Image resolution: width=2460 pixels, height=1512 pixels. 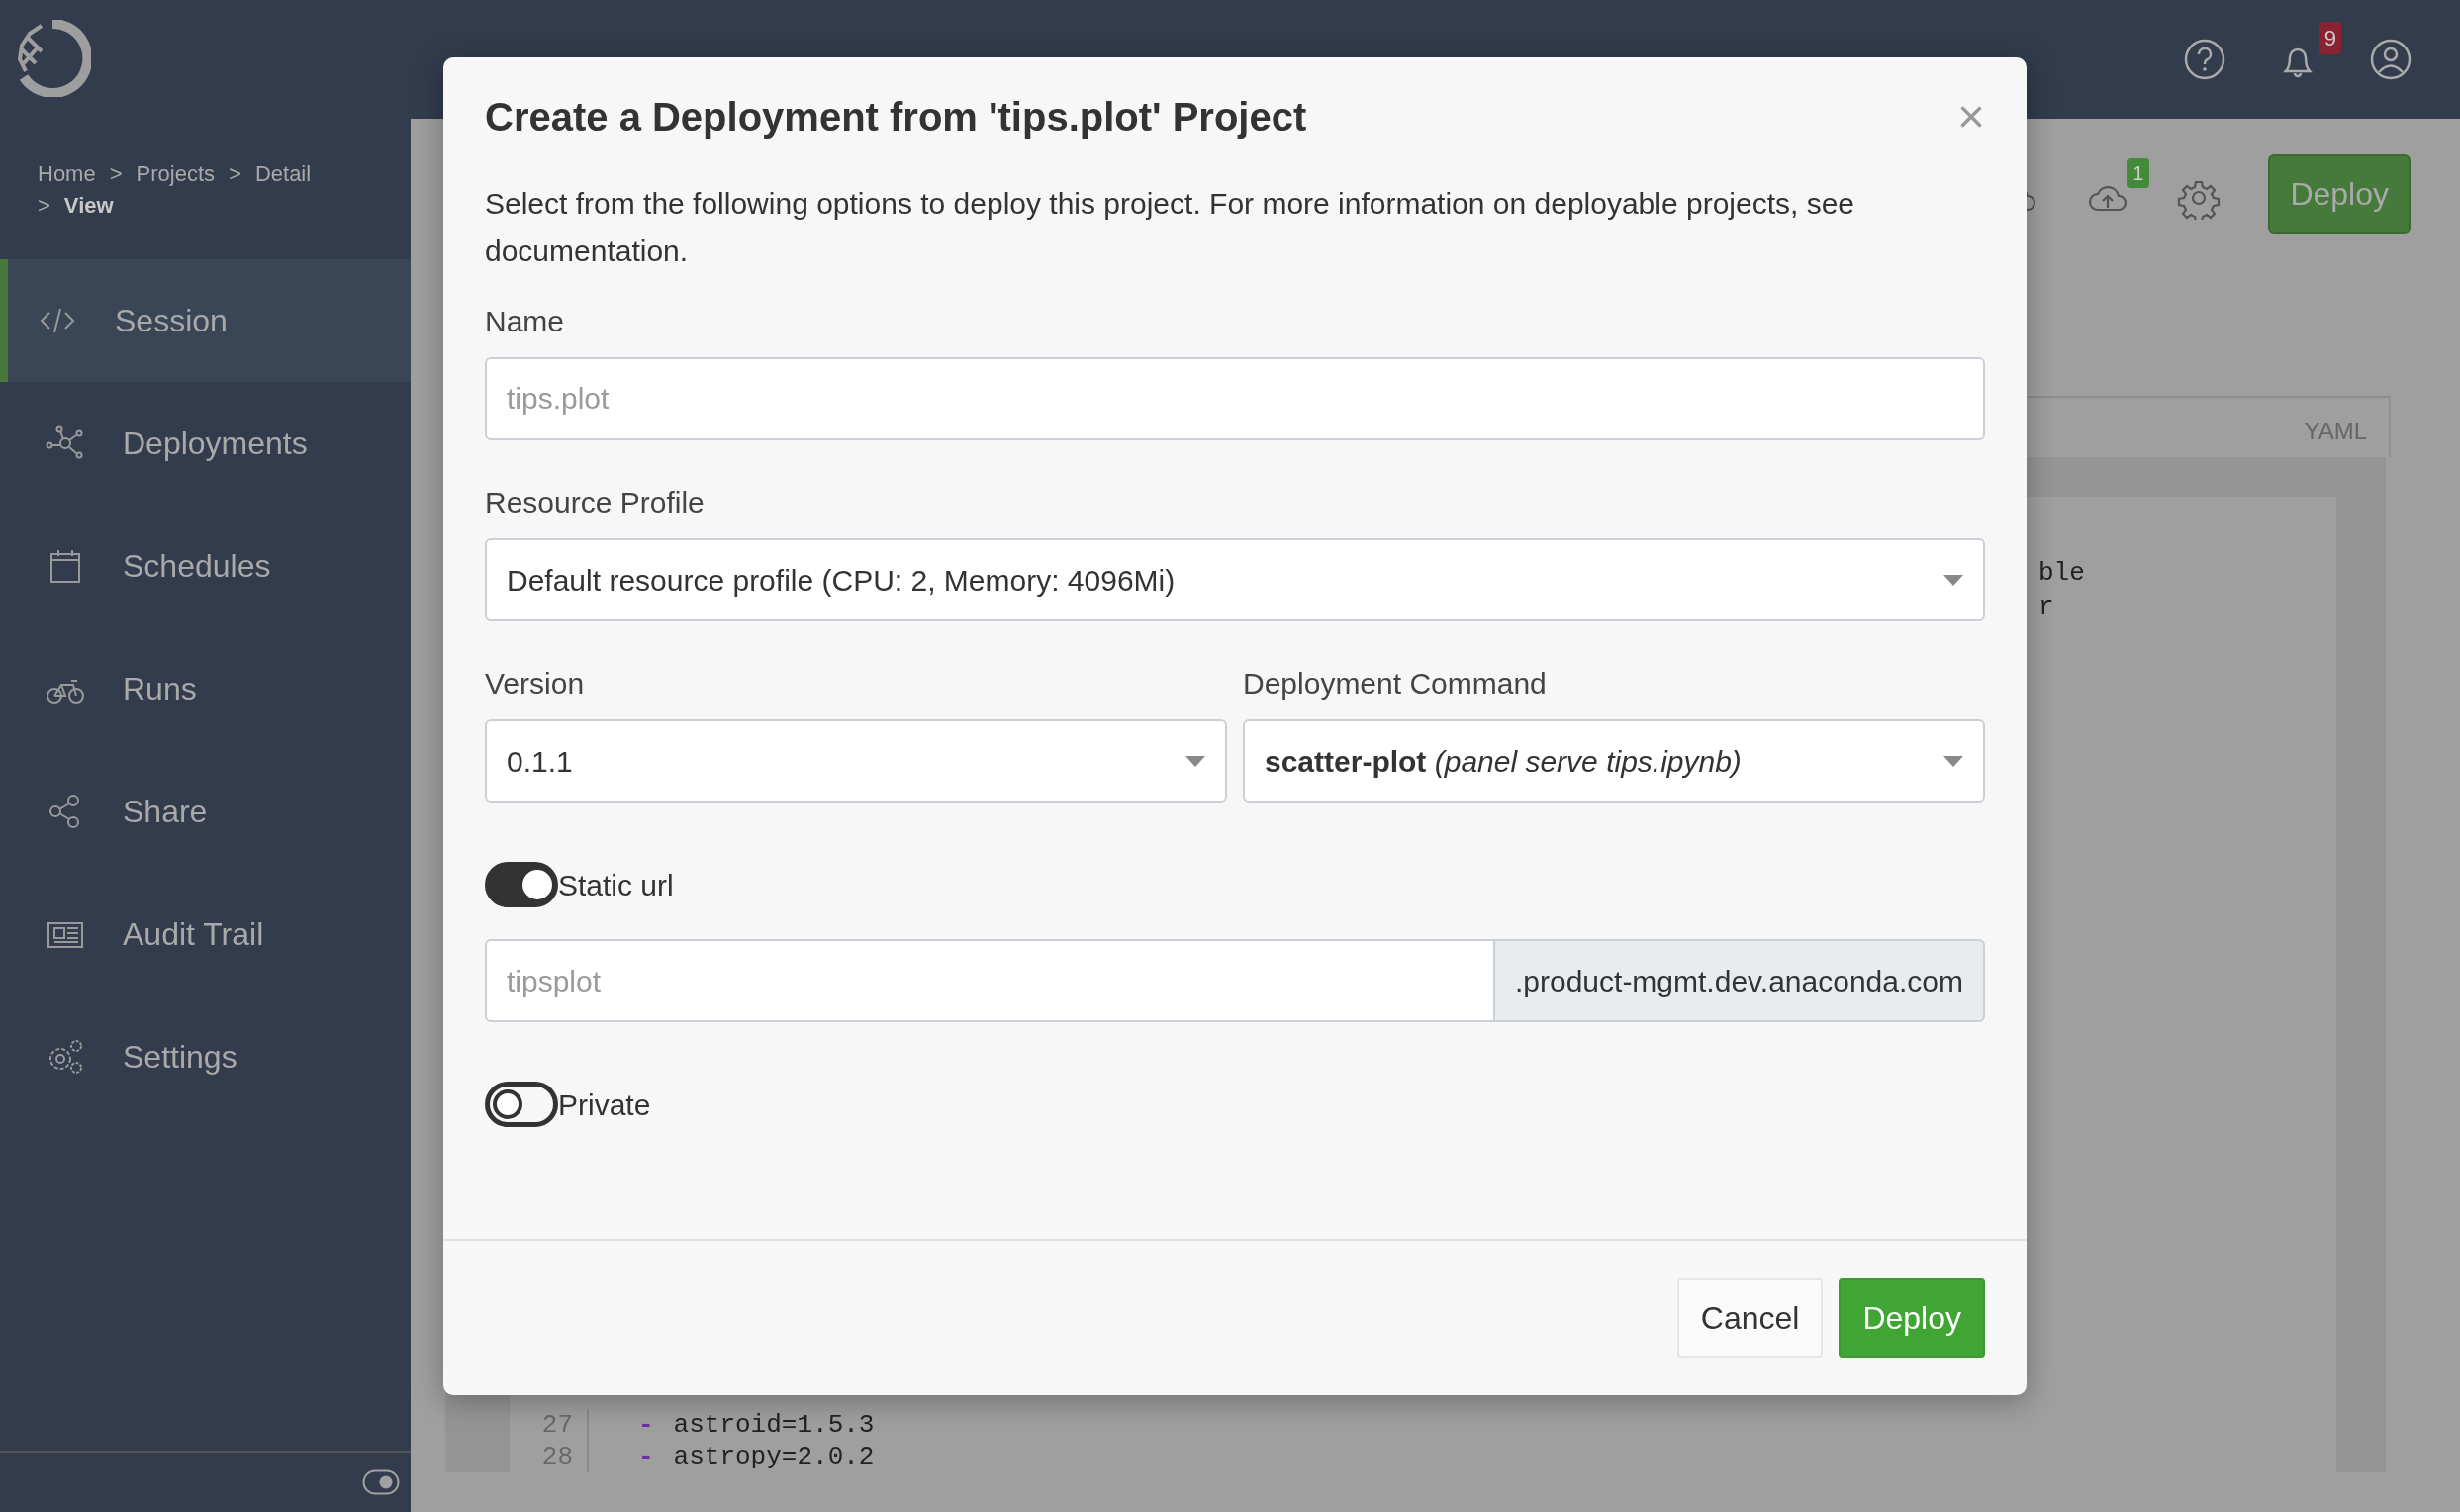 I want to click on version-select: 0.1.1, so click(x=856, y=761).